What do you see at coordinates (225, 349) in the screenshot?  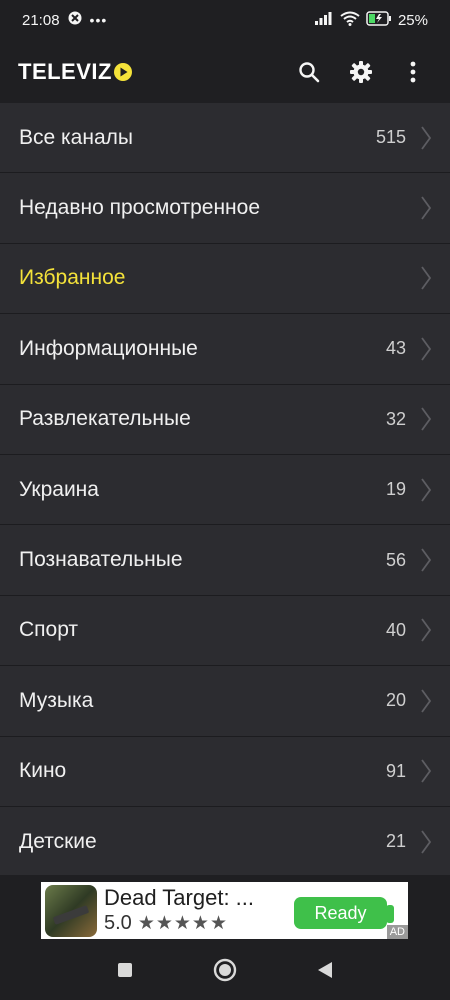 I see `list-item-news: Информационные 43` at bounding box center [225, 349].